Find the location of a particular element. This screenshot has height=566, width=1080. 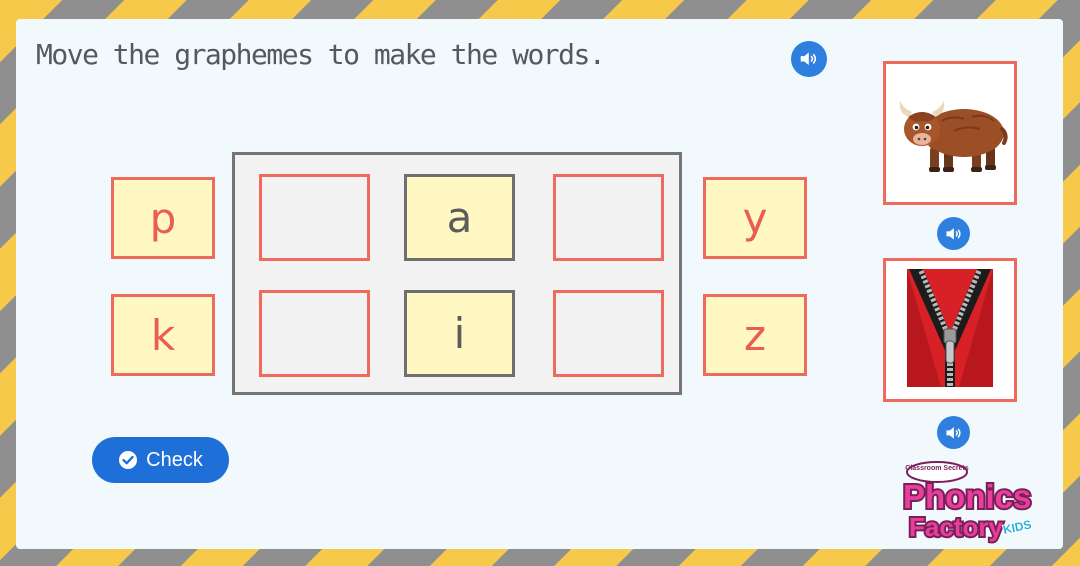

yak-illustration is located at coordinates (953, 136).